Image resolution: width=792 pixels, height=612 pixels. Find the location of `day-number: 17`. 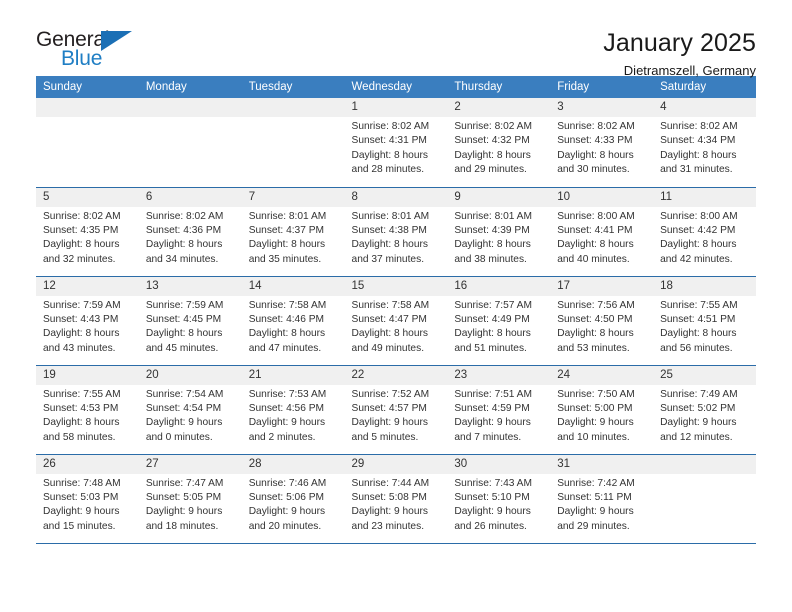

day-number: 17 is located at coordinates (602, 286).